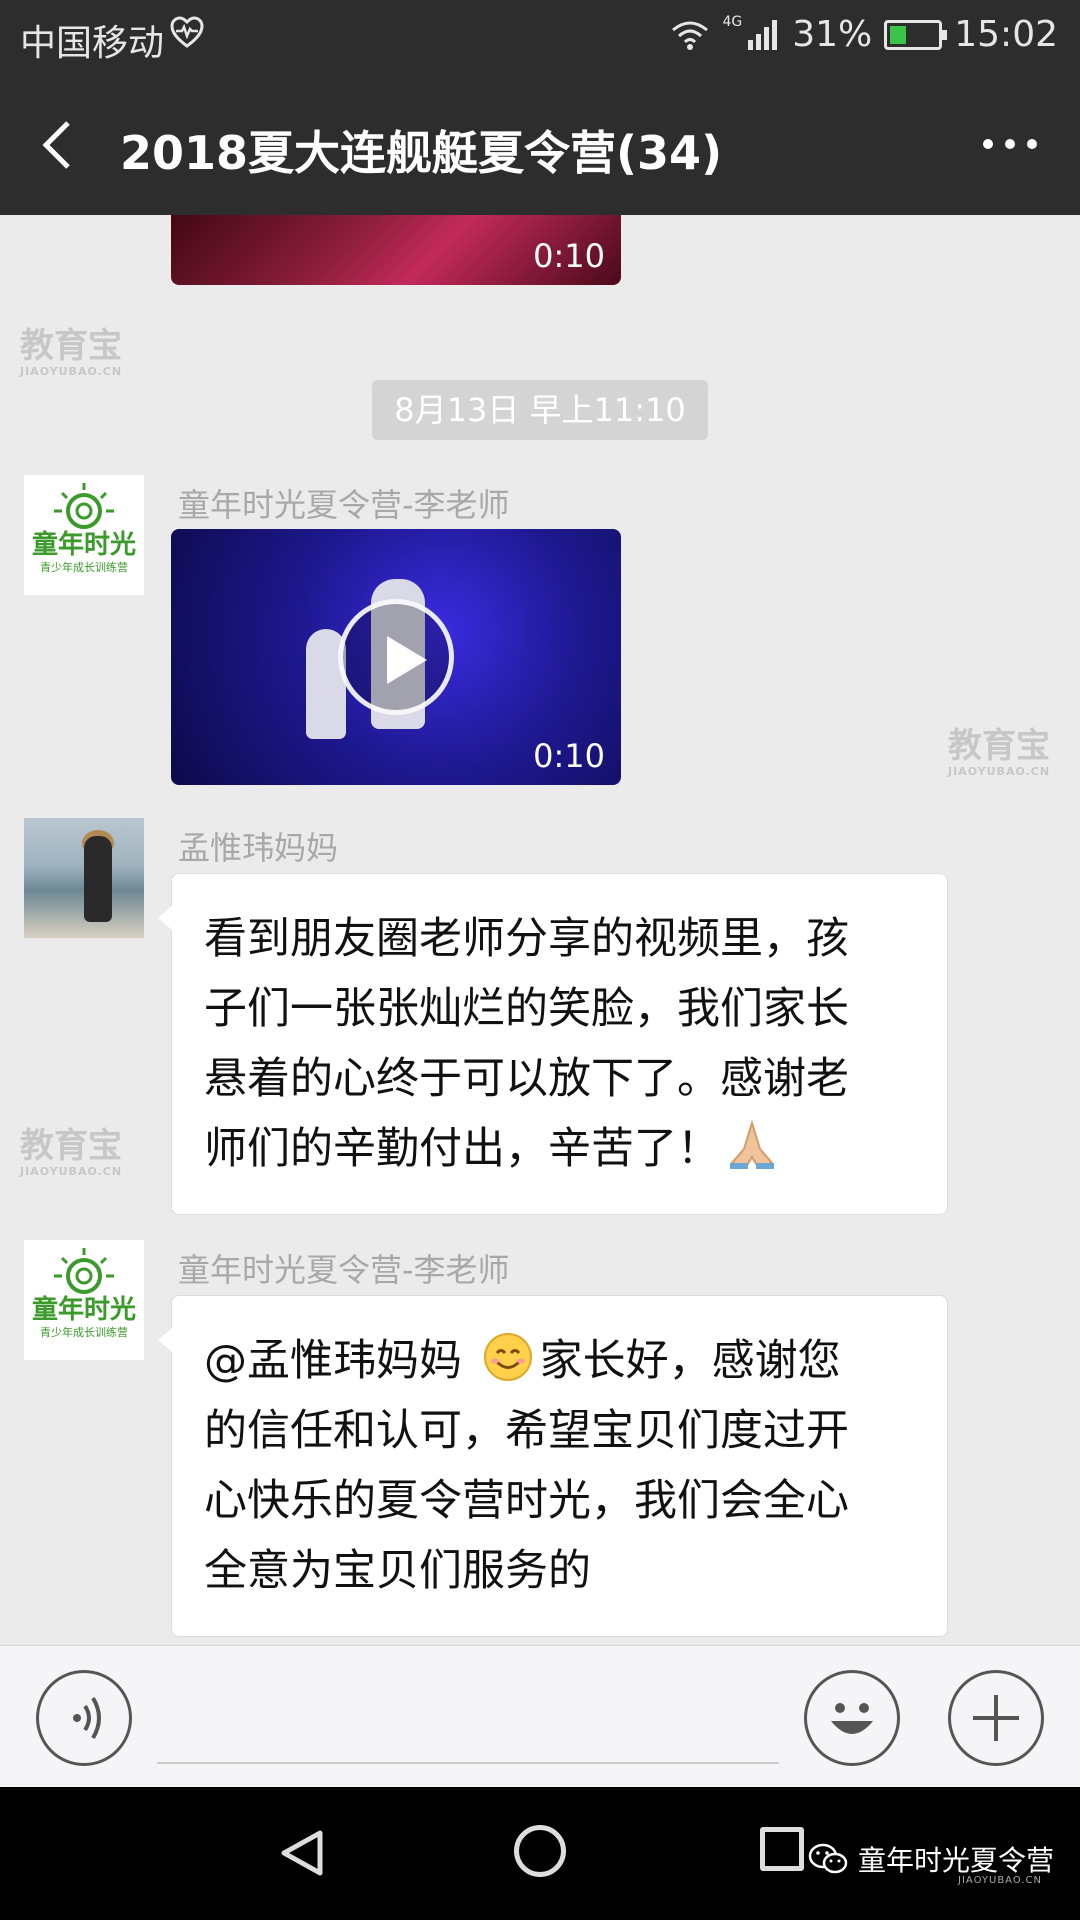 This screenshot has height=1920, width=1080. What do you see at coordinates (956, 1860) in the screenshot?
I see `brand-name: 童年时光夏令营` at bounding box center [956, 1860].